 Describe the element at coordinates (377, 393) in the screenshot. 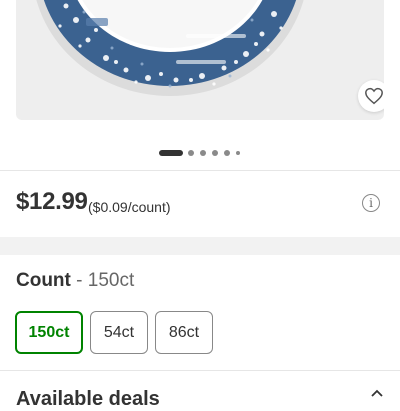

I see `chevron-up-icon` at that location.